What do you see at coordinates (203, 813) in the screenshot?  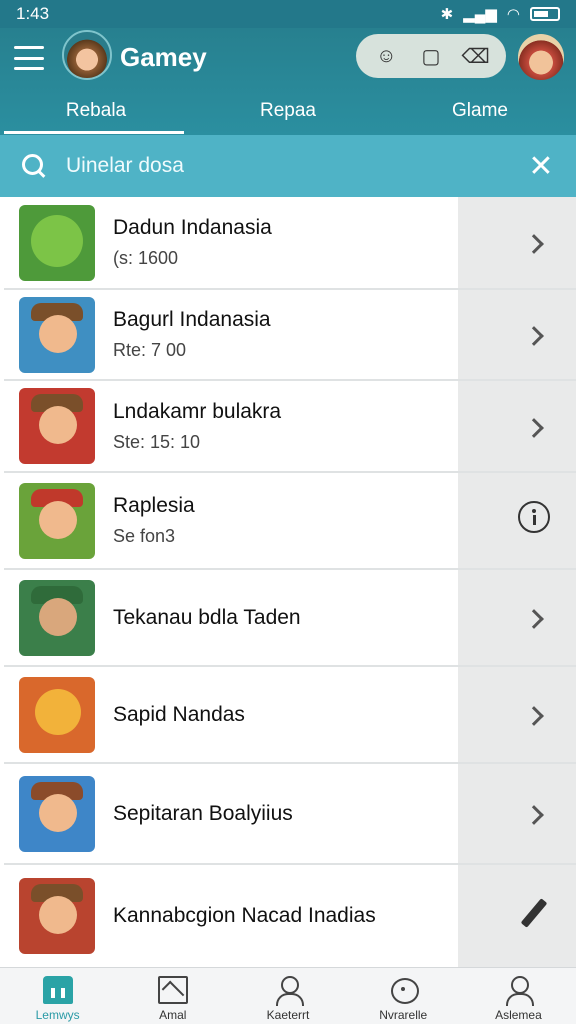 I see `list-item-title: Sepitaran Boalyiius` at bounding box center [203, 813].